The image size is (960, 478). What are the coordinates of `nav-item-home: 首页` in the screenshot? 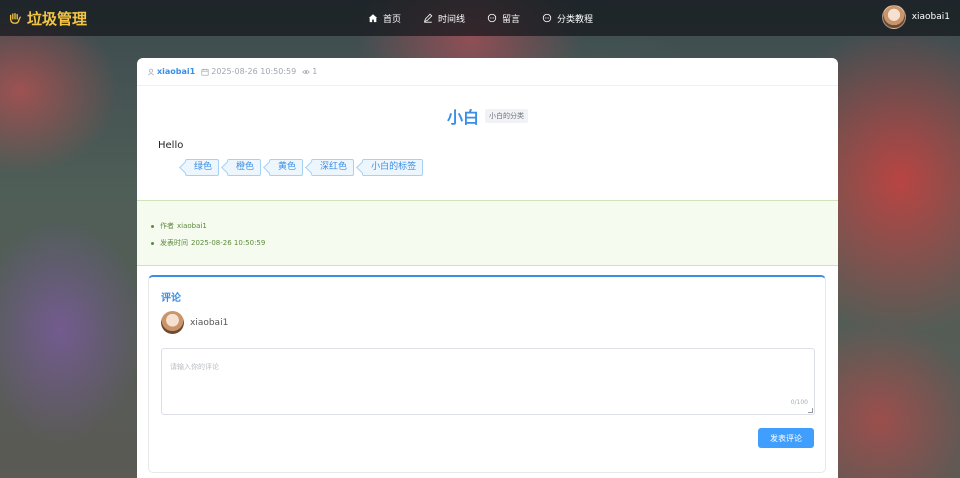 It's located at (384, 18).